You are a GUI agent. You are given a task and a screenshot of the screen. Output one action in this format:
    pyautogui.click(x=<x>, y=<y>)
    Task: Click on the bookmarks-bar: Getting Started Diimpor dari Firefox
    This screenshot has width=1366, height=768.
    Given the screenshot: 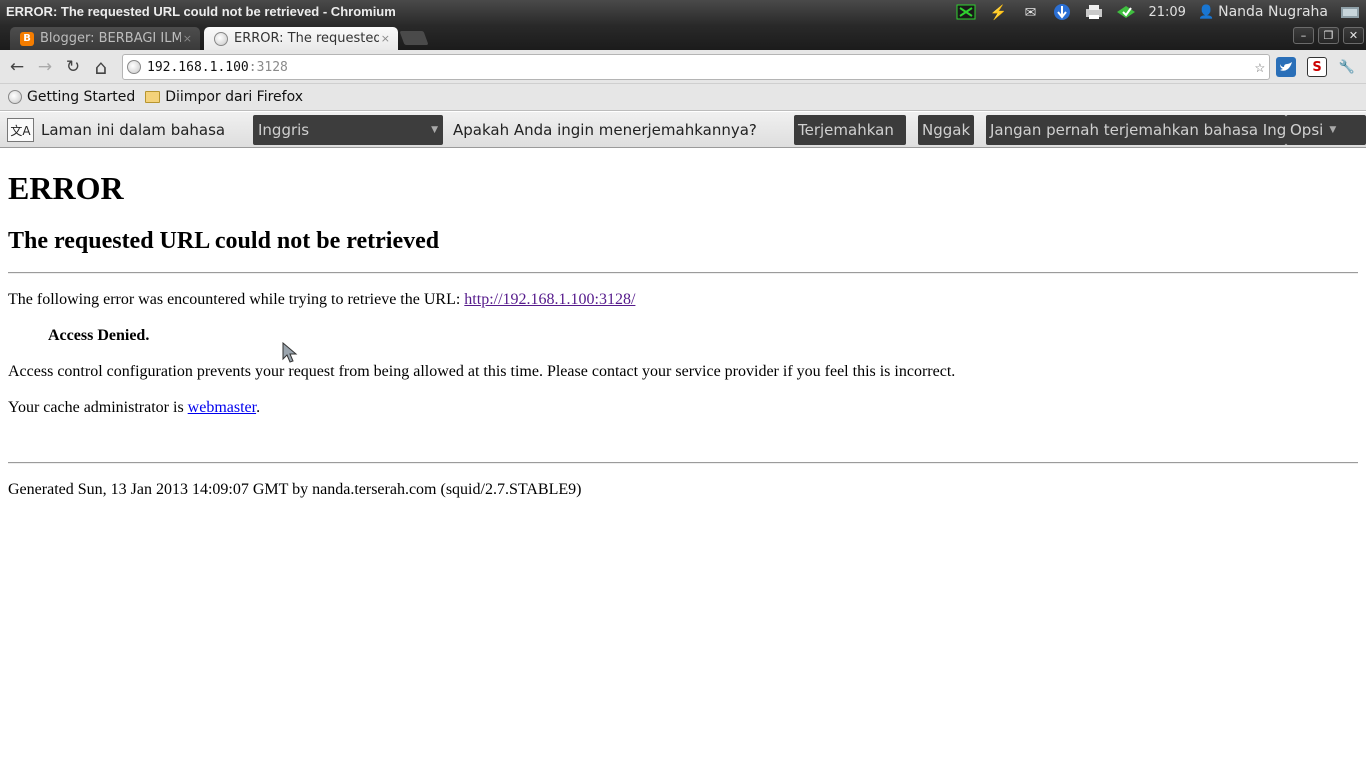 What is the action you would take?
    pyautogui.click(x=683, y=97)
    